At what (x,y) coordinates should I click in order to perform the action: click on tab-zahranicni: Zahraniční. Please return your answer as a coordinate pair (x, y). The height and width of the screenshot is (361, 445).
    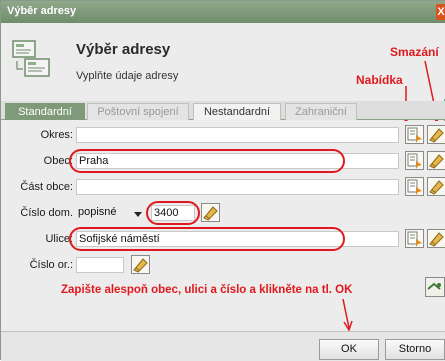
    Looking at the image, I should click on (321, 111).